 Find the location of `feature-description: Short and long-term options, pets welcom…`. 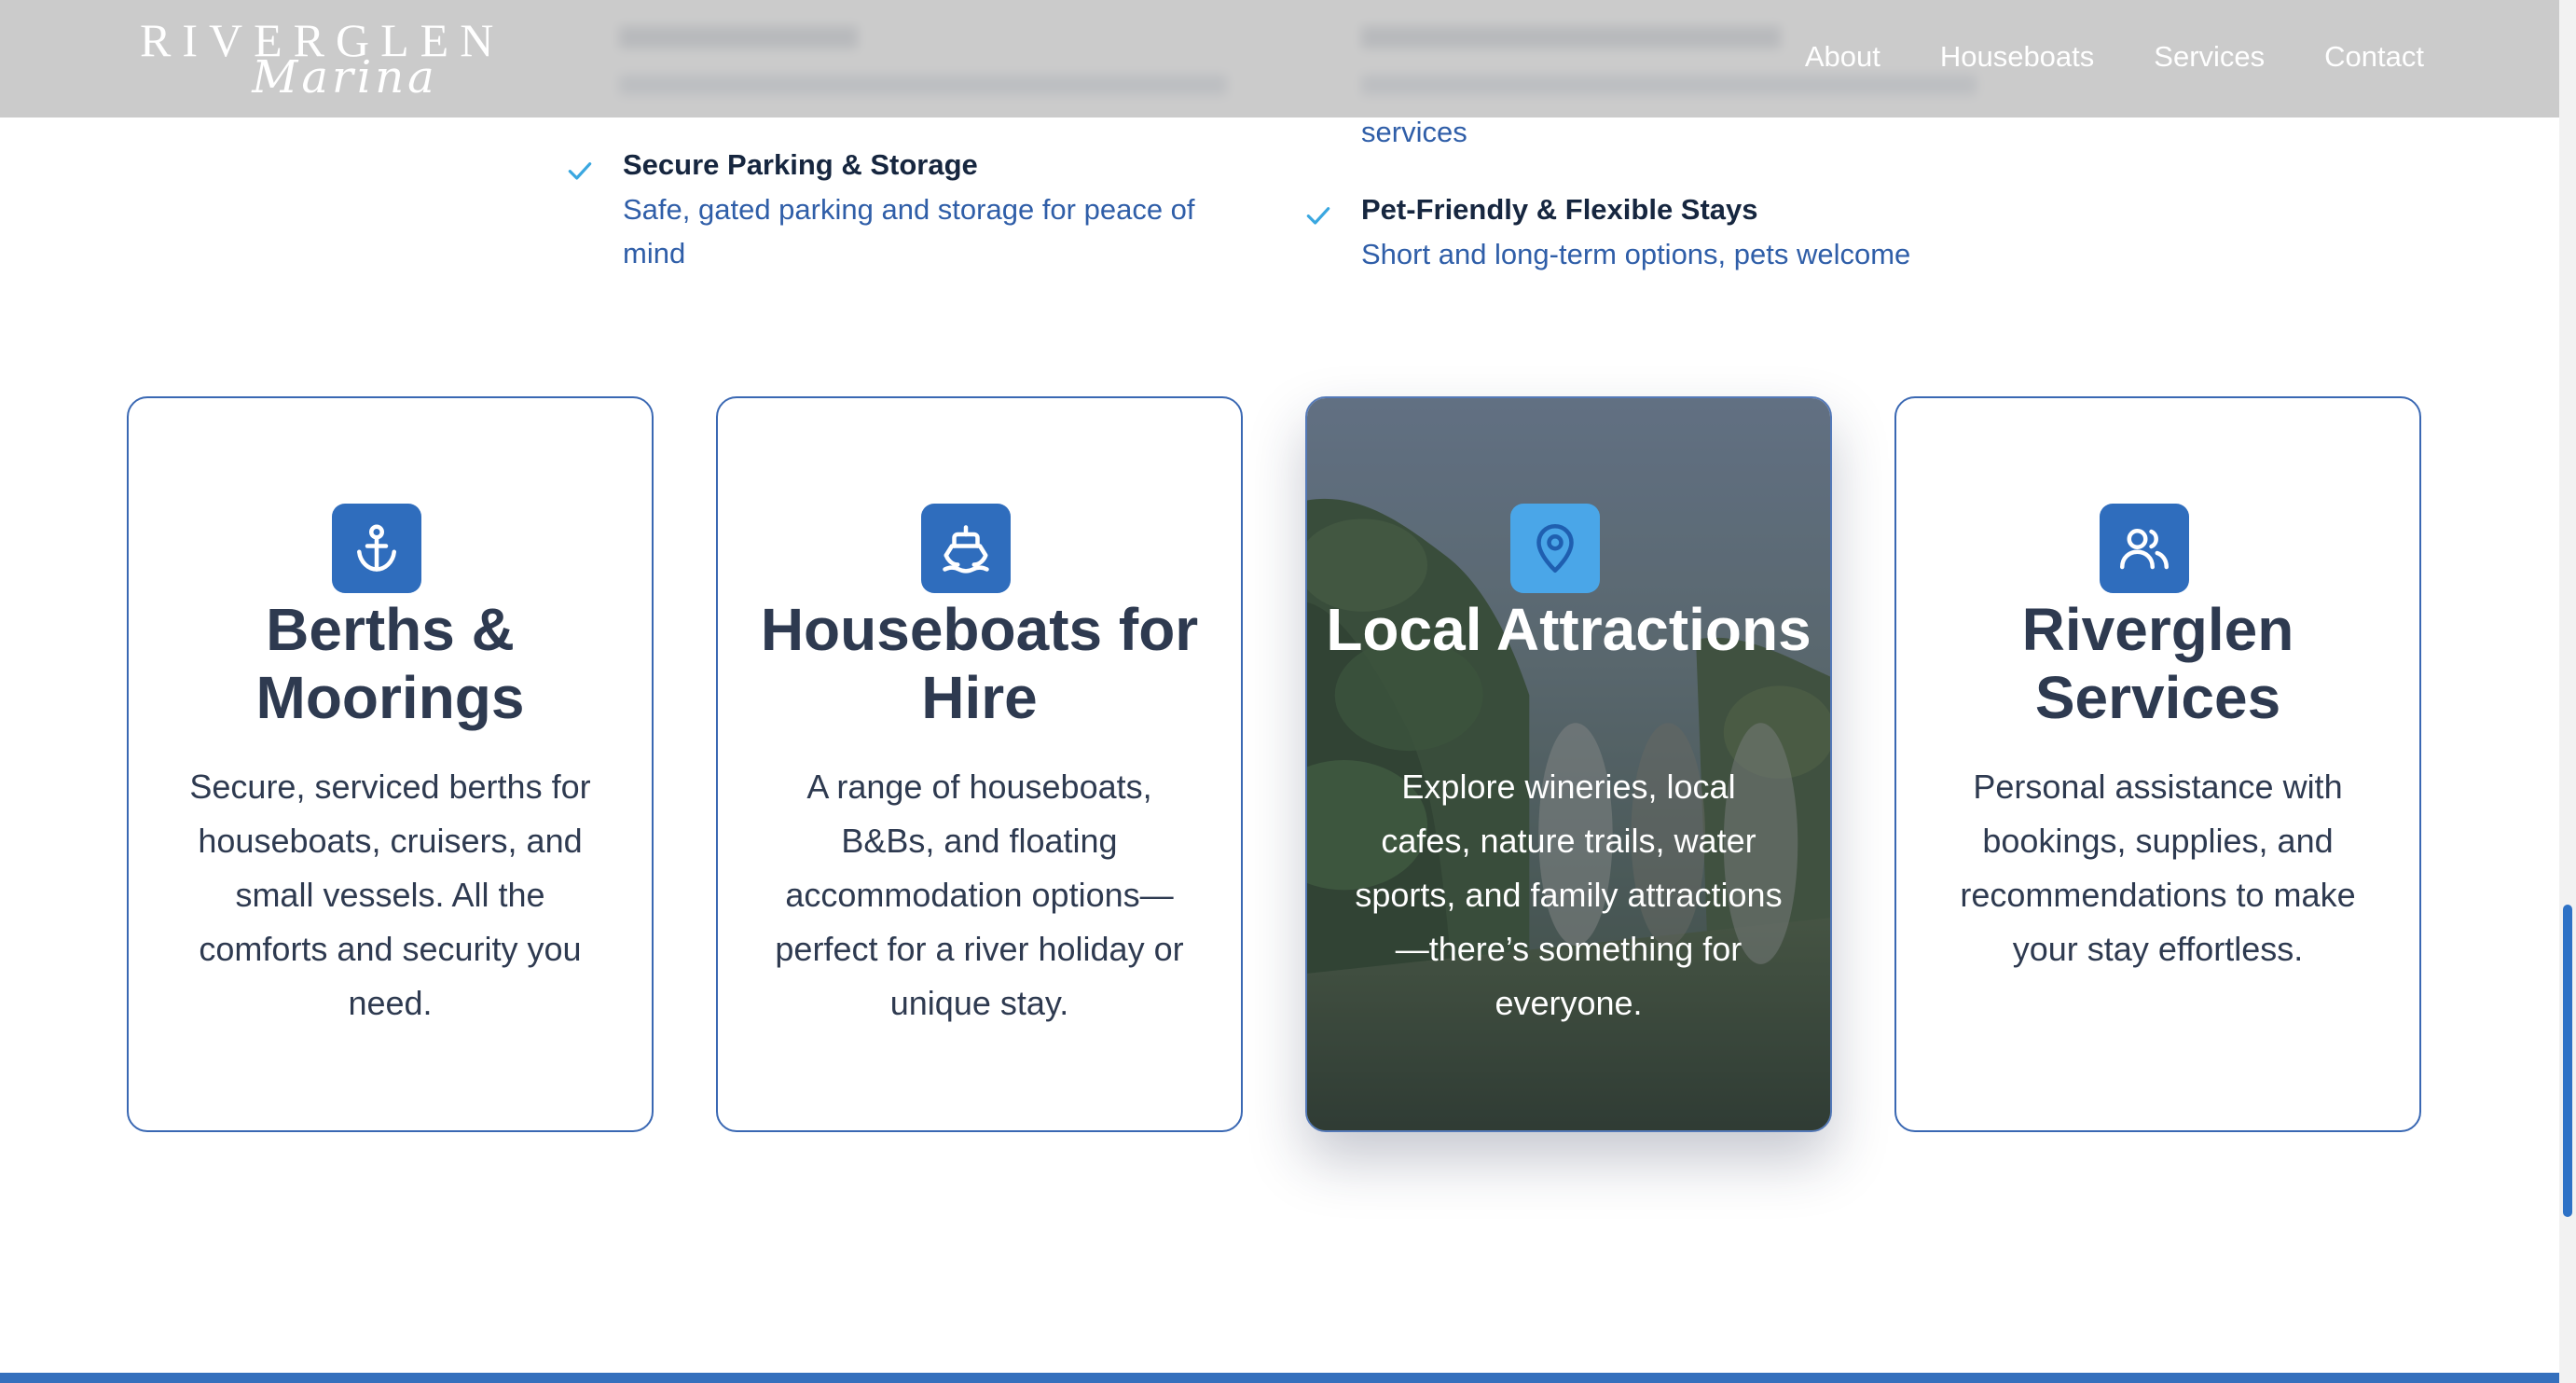

feature-description: Short and long-term options, pets welcom… is located at coordinates (1636, 254).